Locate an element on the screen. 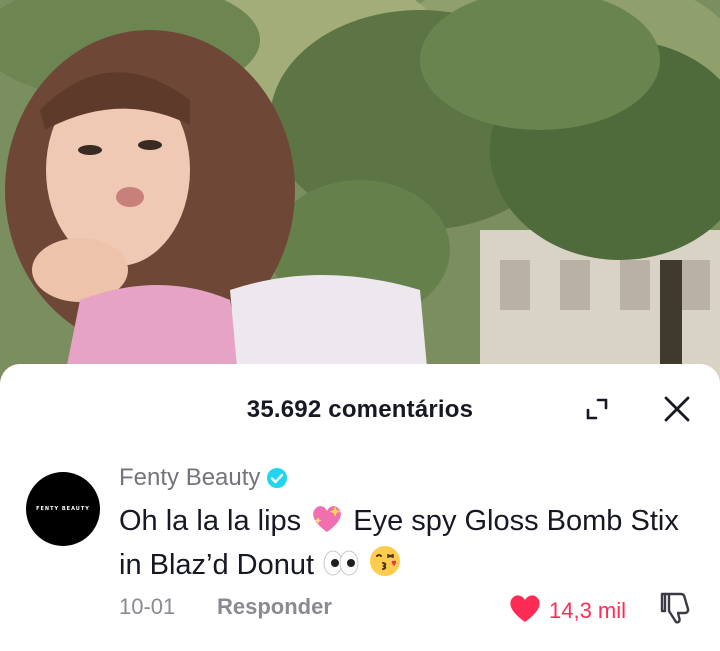 This screenshot has width=720, height=651. like-button: 14,3 mil is located at coordinates (566, 610).